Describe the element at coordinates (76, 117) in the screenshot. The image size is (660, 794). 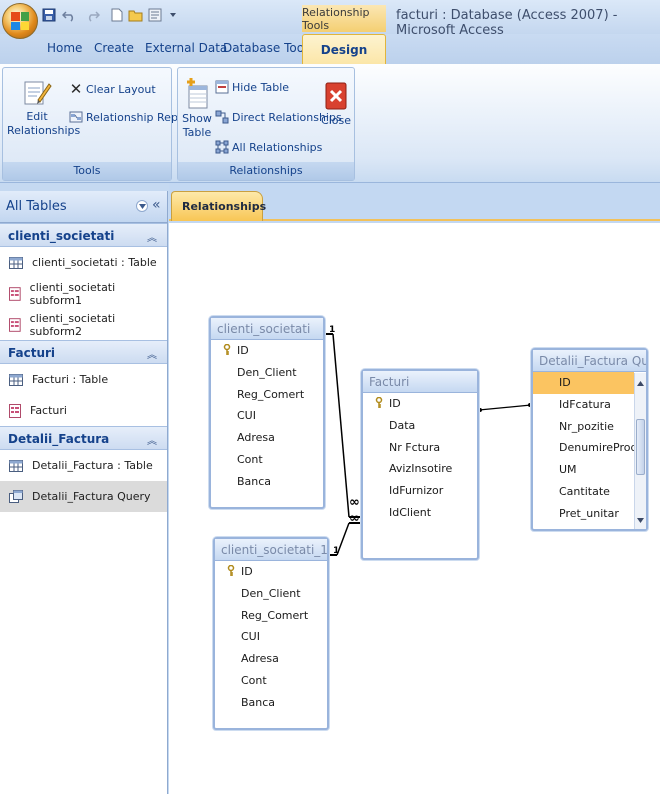
I see `relationship-report-icon` at that location.